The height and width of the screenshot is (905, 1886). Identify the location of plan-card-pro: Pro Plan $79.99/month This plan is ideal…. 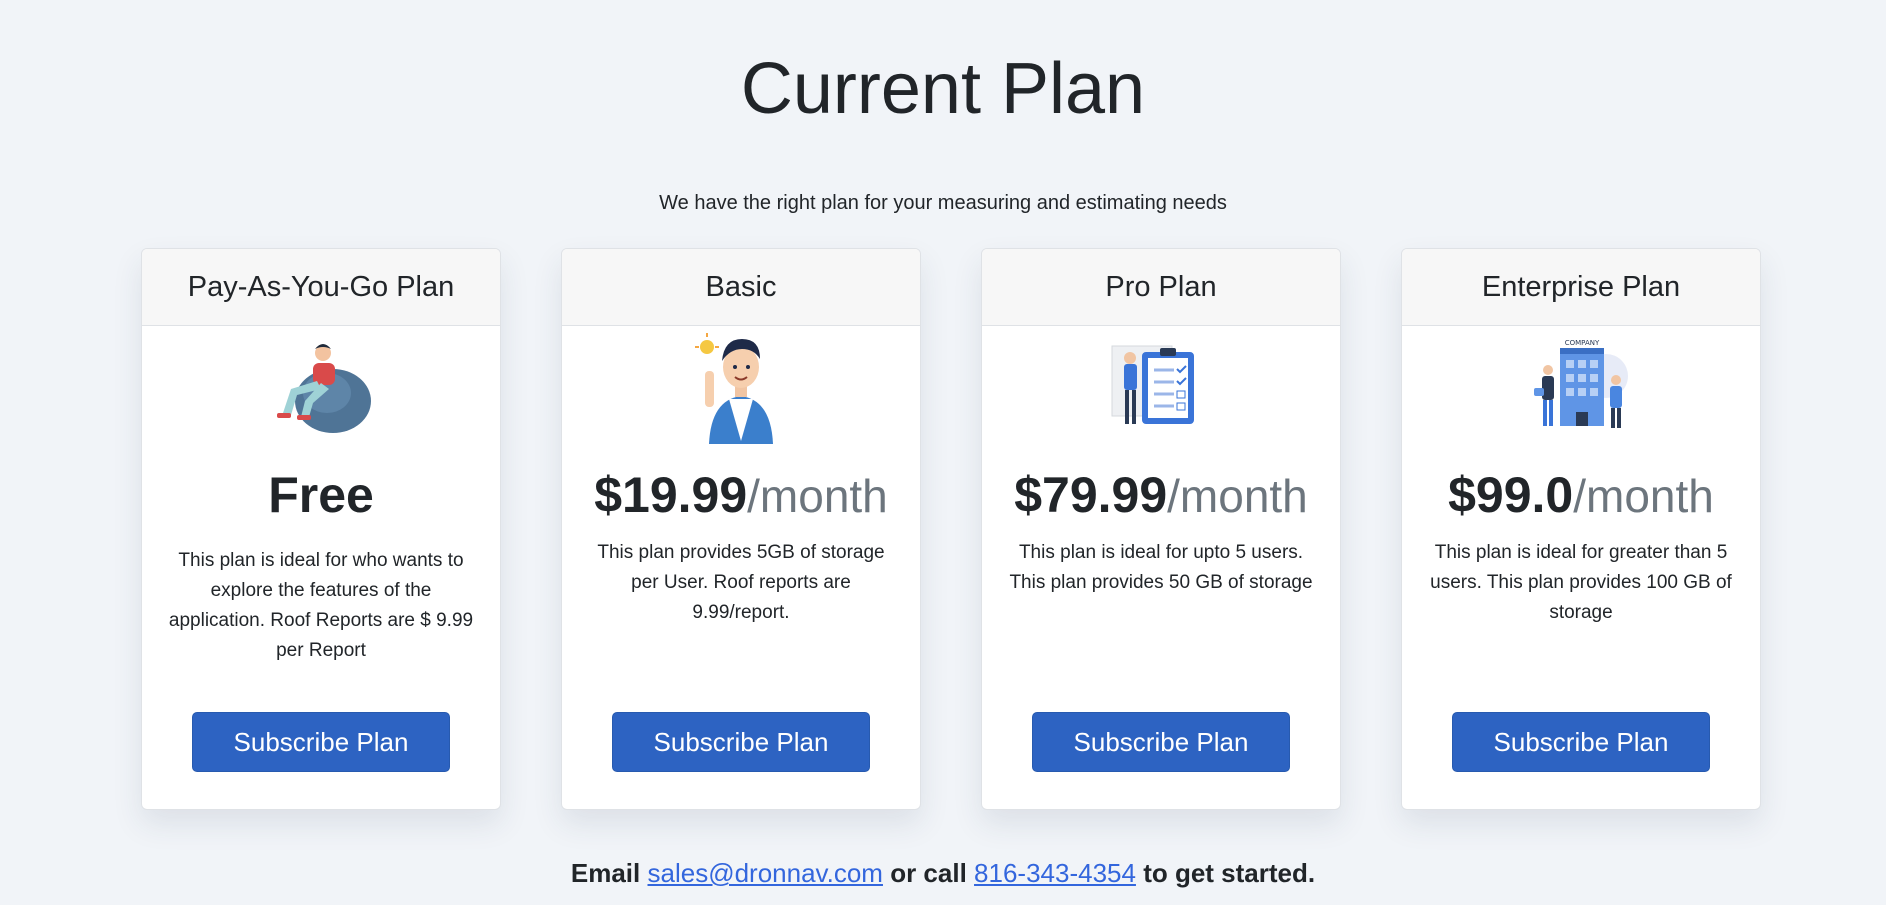
(1161, 529).